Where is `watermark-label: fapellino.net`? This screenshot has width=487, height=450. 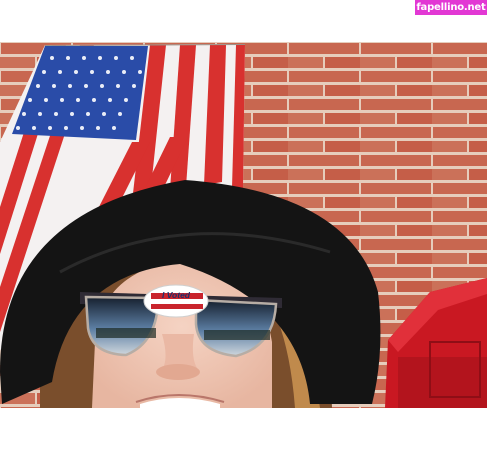
watermark-label: fapellino.net is located at coordinates (451, 7).